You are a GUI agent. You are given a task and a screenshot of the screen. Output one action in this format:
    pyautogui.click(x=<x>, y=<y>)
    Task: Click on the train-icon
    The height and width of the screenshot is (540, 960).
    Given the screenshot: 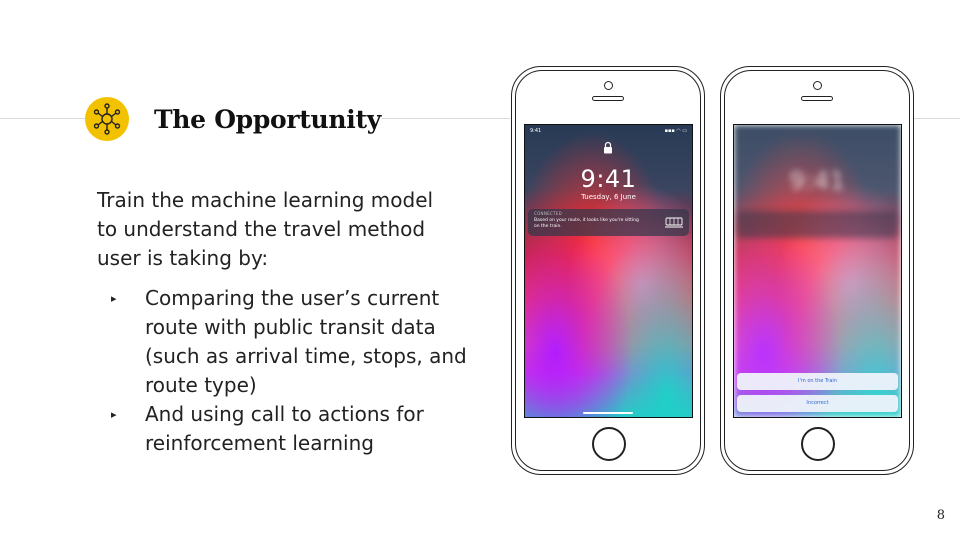 What is the action you would take?
    pyautogui.click(x=674, y=222)
    